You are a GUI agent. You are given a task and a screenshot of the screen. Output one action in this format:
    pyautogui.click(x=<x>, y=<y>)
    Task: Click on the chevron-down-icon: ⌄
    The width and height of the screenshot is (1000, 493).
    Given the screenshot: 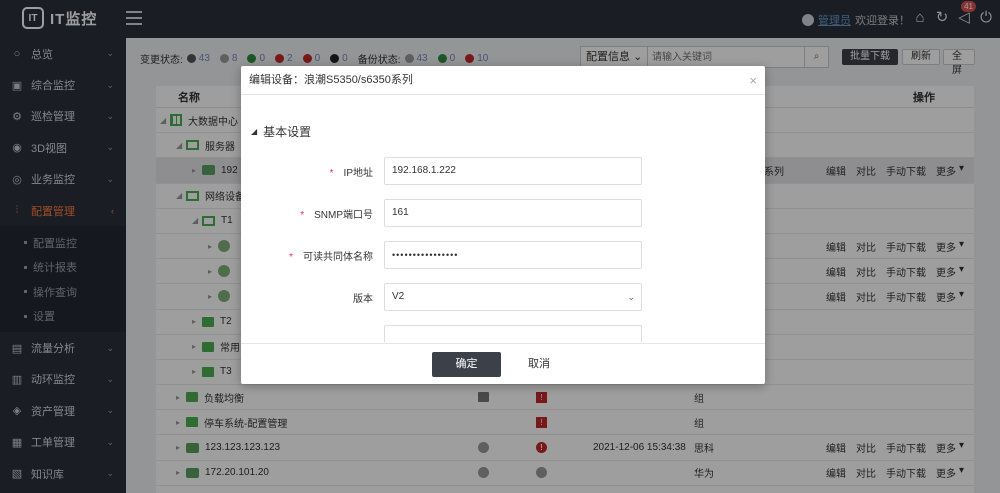 What is the action you would take?
    pyautogui.click(x=631, y=297)
    